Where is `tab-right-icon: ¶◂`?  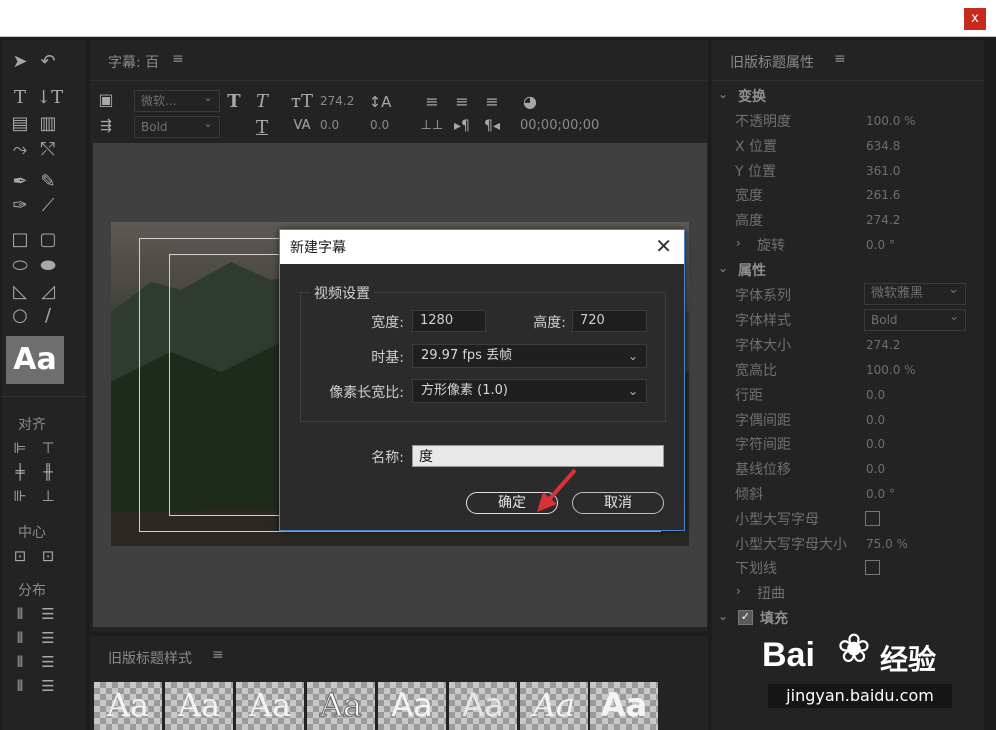 tab-right-icon: ¶◂ is located at coordinates (492, 126).